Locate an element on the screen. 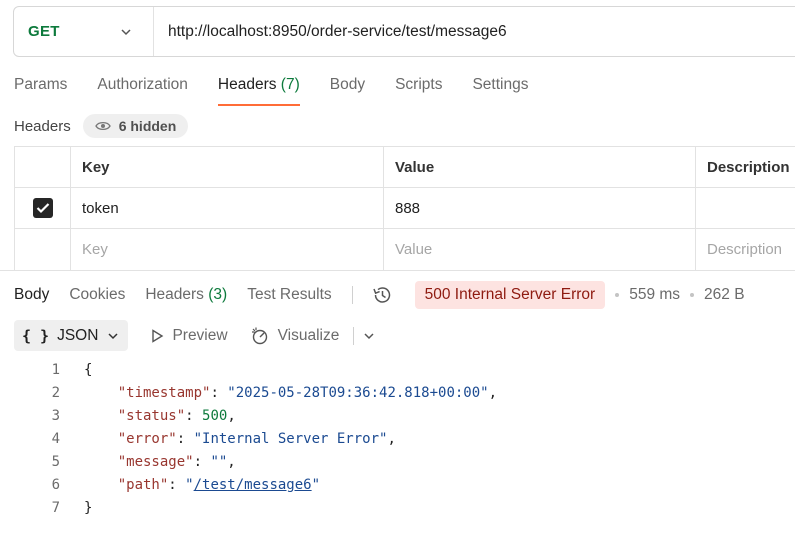  code-line: "error": "Internal Server Error", is located at coordinates (256, 439).